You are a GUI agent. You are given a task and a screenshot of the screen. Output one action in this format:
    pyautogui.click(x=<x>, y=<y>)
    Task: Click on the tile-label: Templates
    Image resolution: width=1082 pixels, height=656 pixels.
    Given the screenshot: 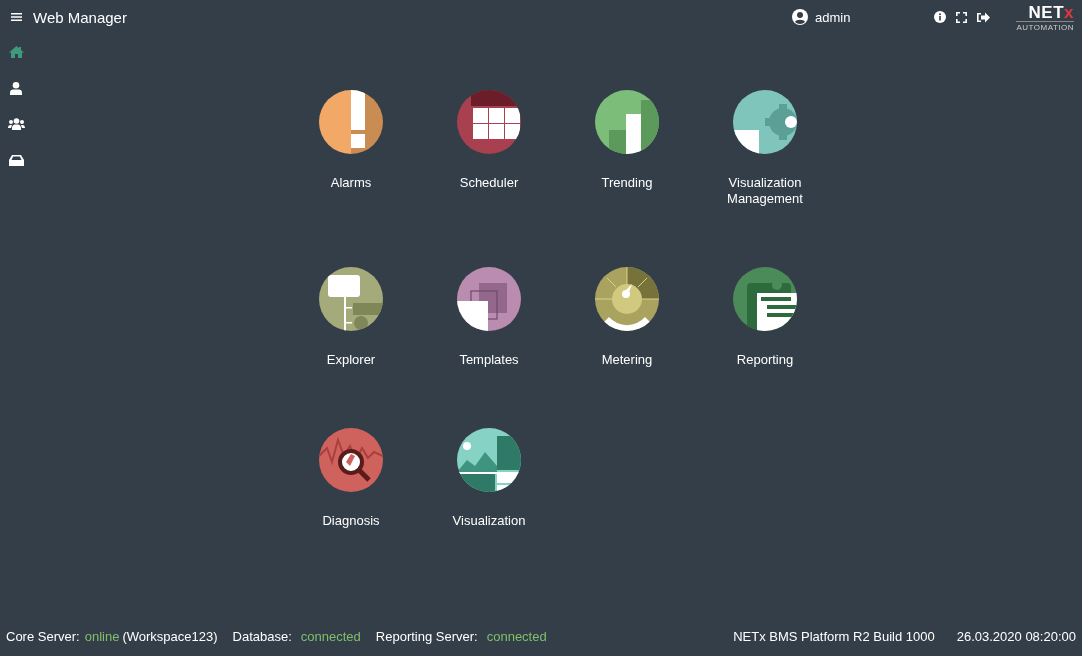 What is the action you would take?
    pyautogui.click(x=489, y=360)
    